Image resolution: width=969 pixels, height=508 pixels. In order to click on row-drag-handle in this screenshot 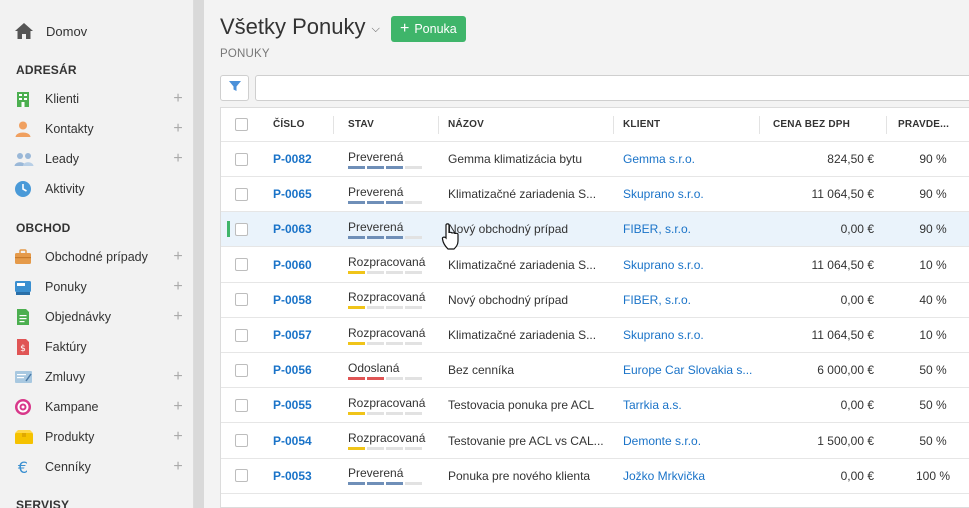, I will do `click(228, 229)`.